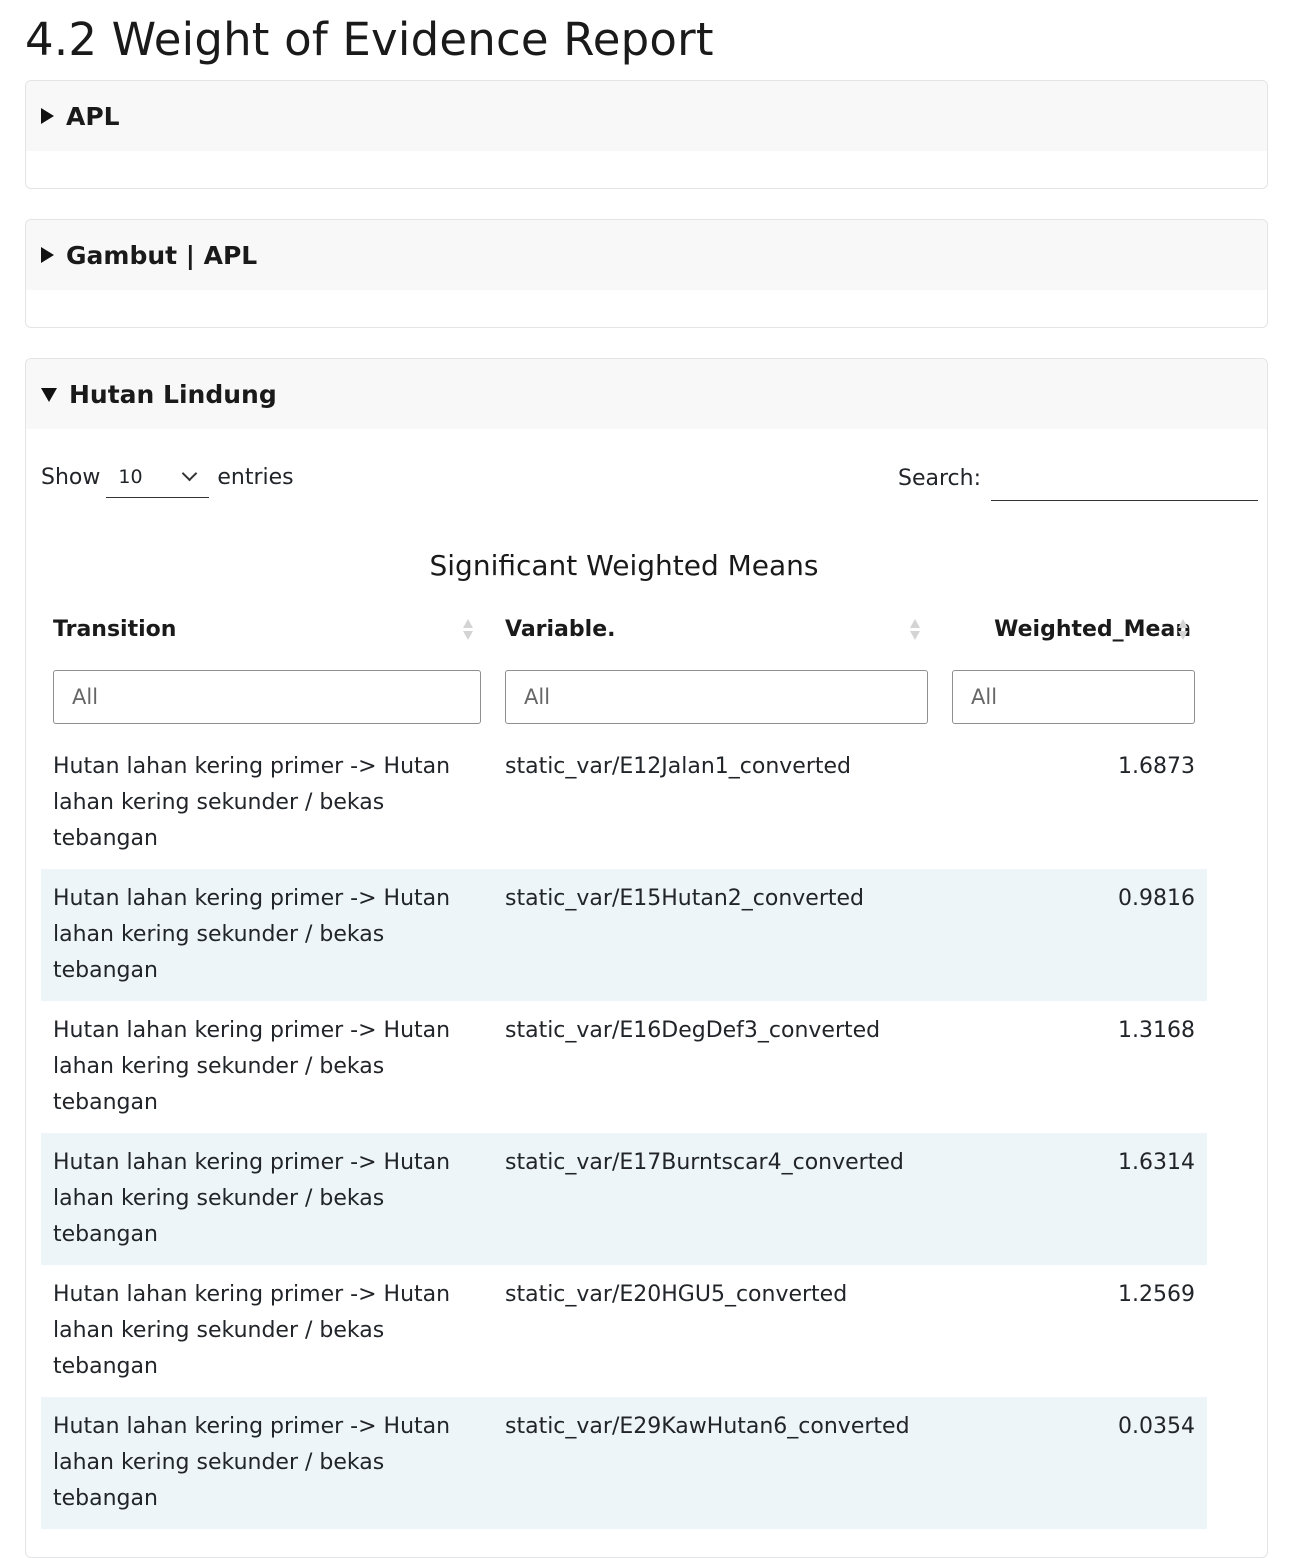  What do you see at coordinates (646, 394) in the screenshot?
I see `panel-hutan-lindung-toggle: Hutan Lindung` at bounding box center [646, 394].